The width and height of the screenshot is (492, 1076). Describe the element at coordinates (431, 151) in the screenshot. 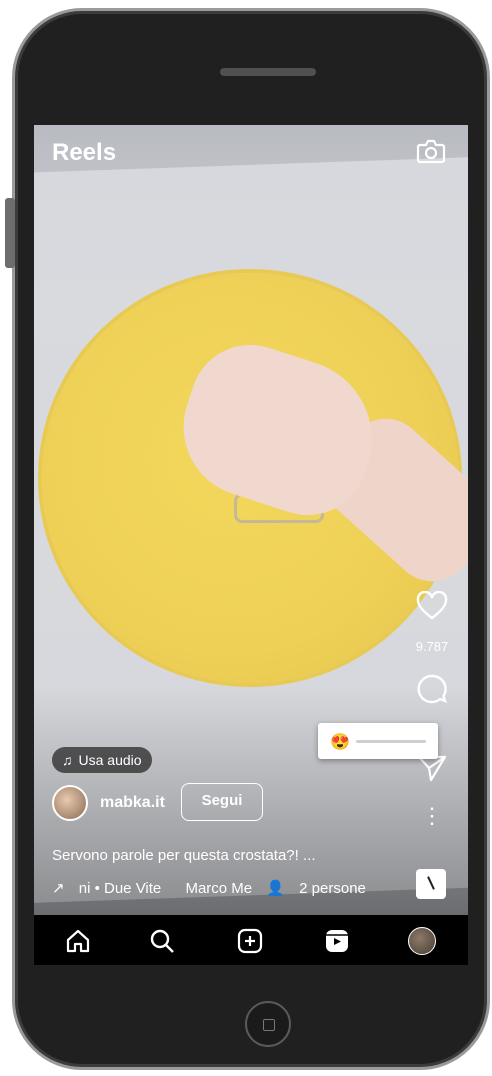

I see `camera-icon` at that location.